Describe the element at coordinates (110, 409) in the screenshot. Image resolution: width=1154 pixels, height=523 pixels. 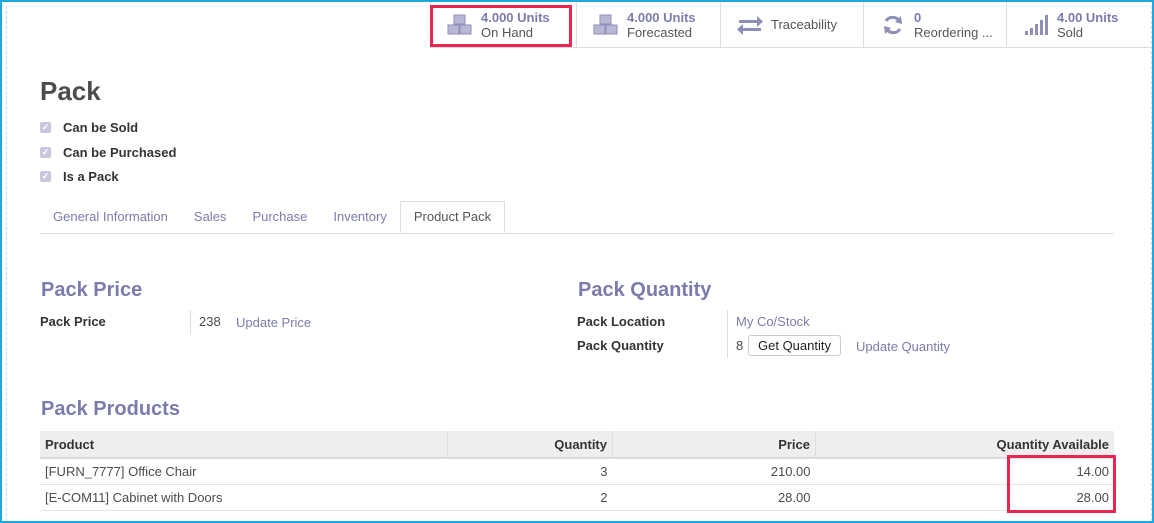
I see `pack-products-heading: Pack Products` at that location.